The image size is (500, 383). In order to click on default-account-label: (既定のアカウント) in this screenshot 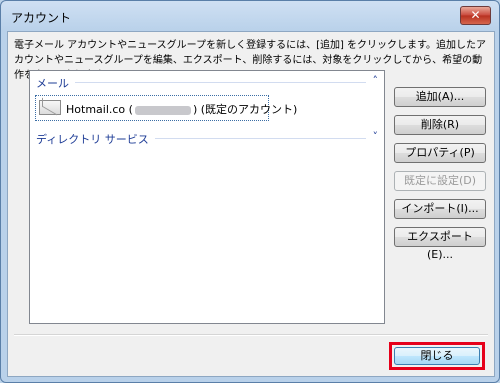, I will do `click(249, 109)`.